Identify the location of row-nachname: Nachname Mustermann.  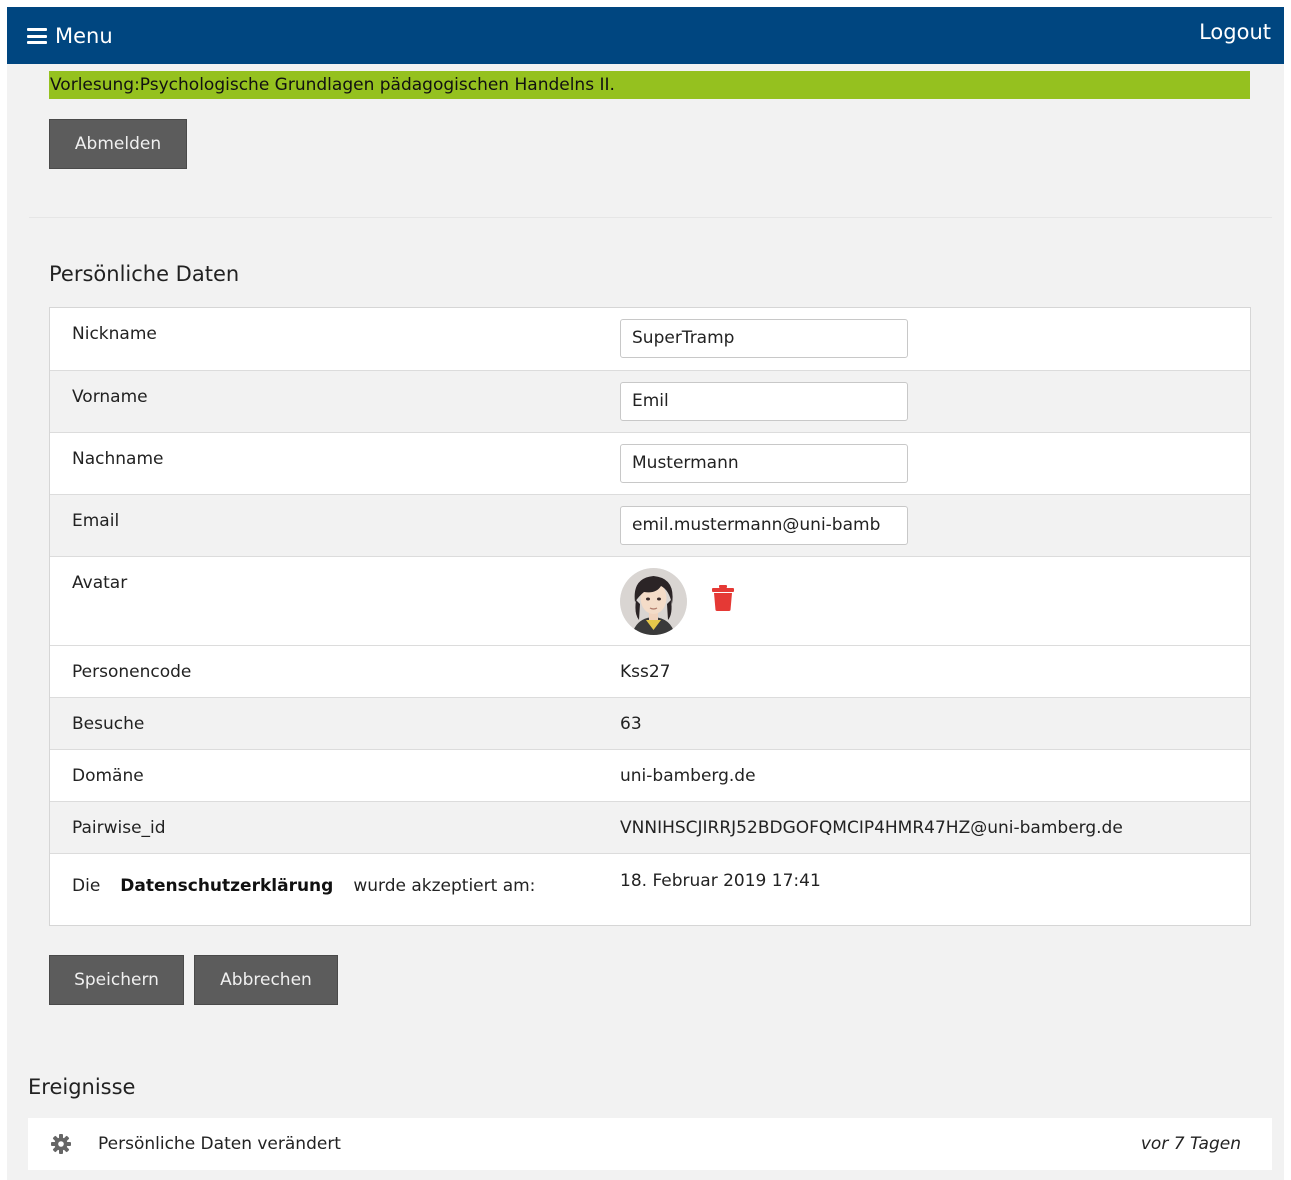
(650, 463).